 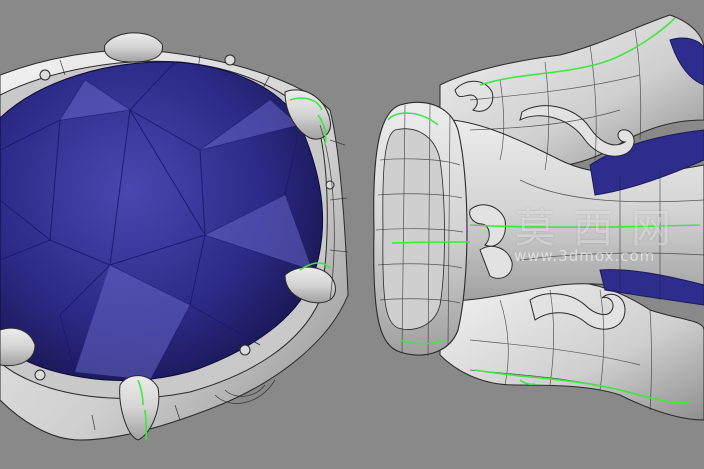 What do you see at coordinates (585, 256) in the screenshot?
I see `watermark-url: www.3dmox.com` at bounding box center [585, 256].